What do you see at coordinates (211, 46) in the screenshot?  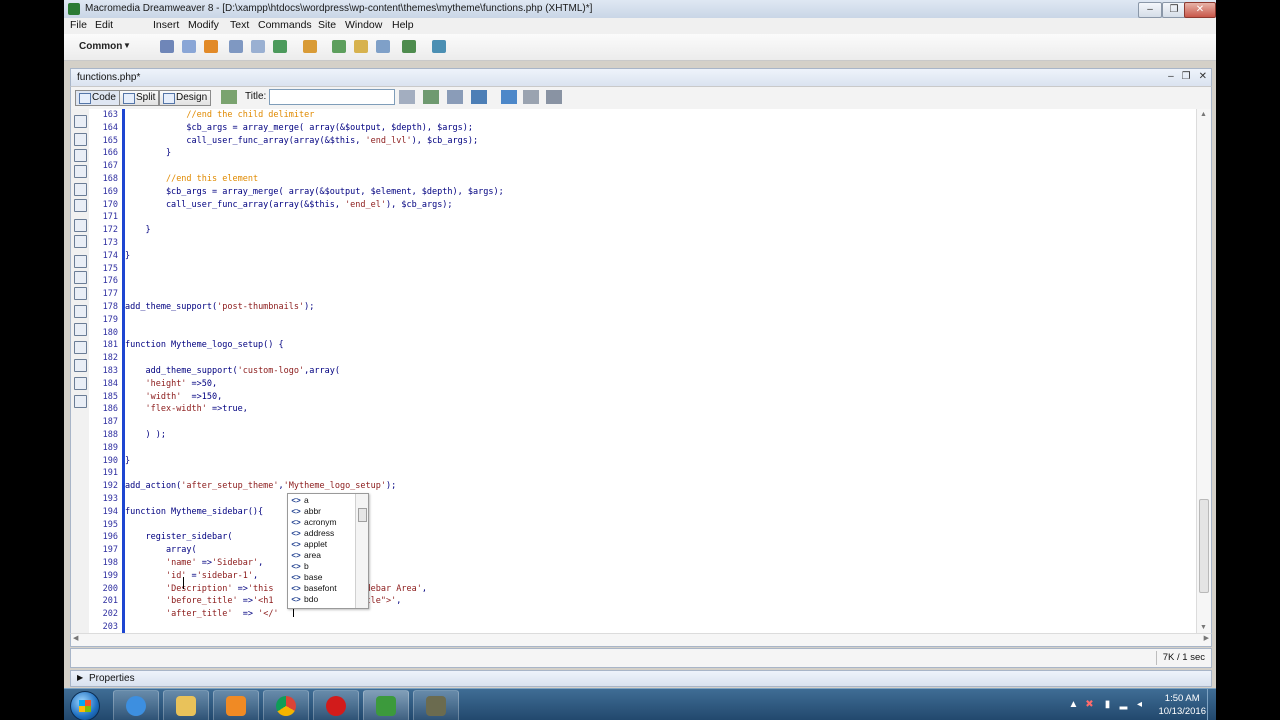 I see `named-anchor-icon` at bounding box center [211, 46].